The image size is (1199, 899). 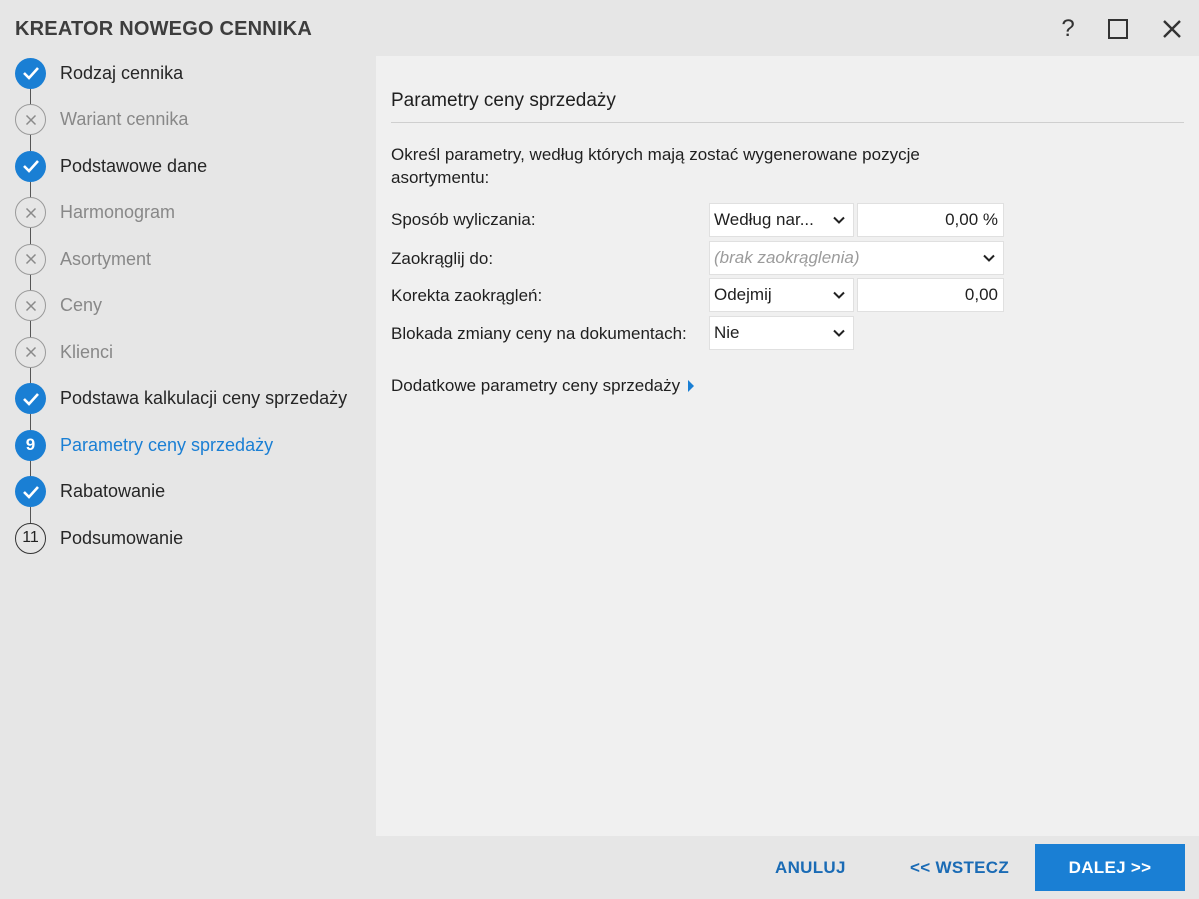 What do you see at coordinates (930, 295) in the screenshot?
I see `round-correction-value-input` at bounding box center [930, 295].